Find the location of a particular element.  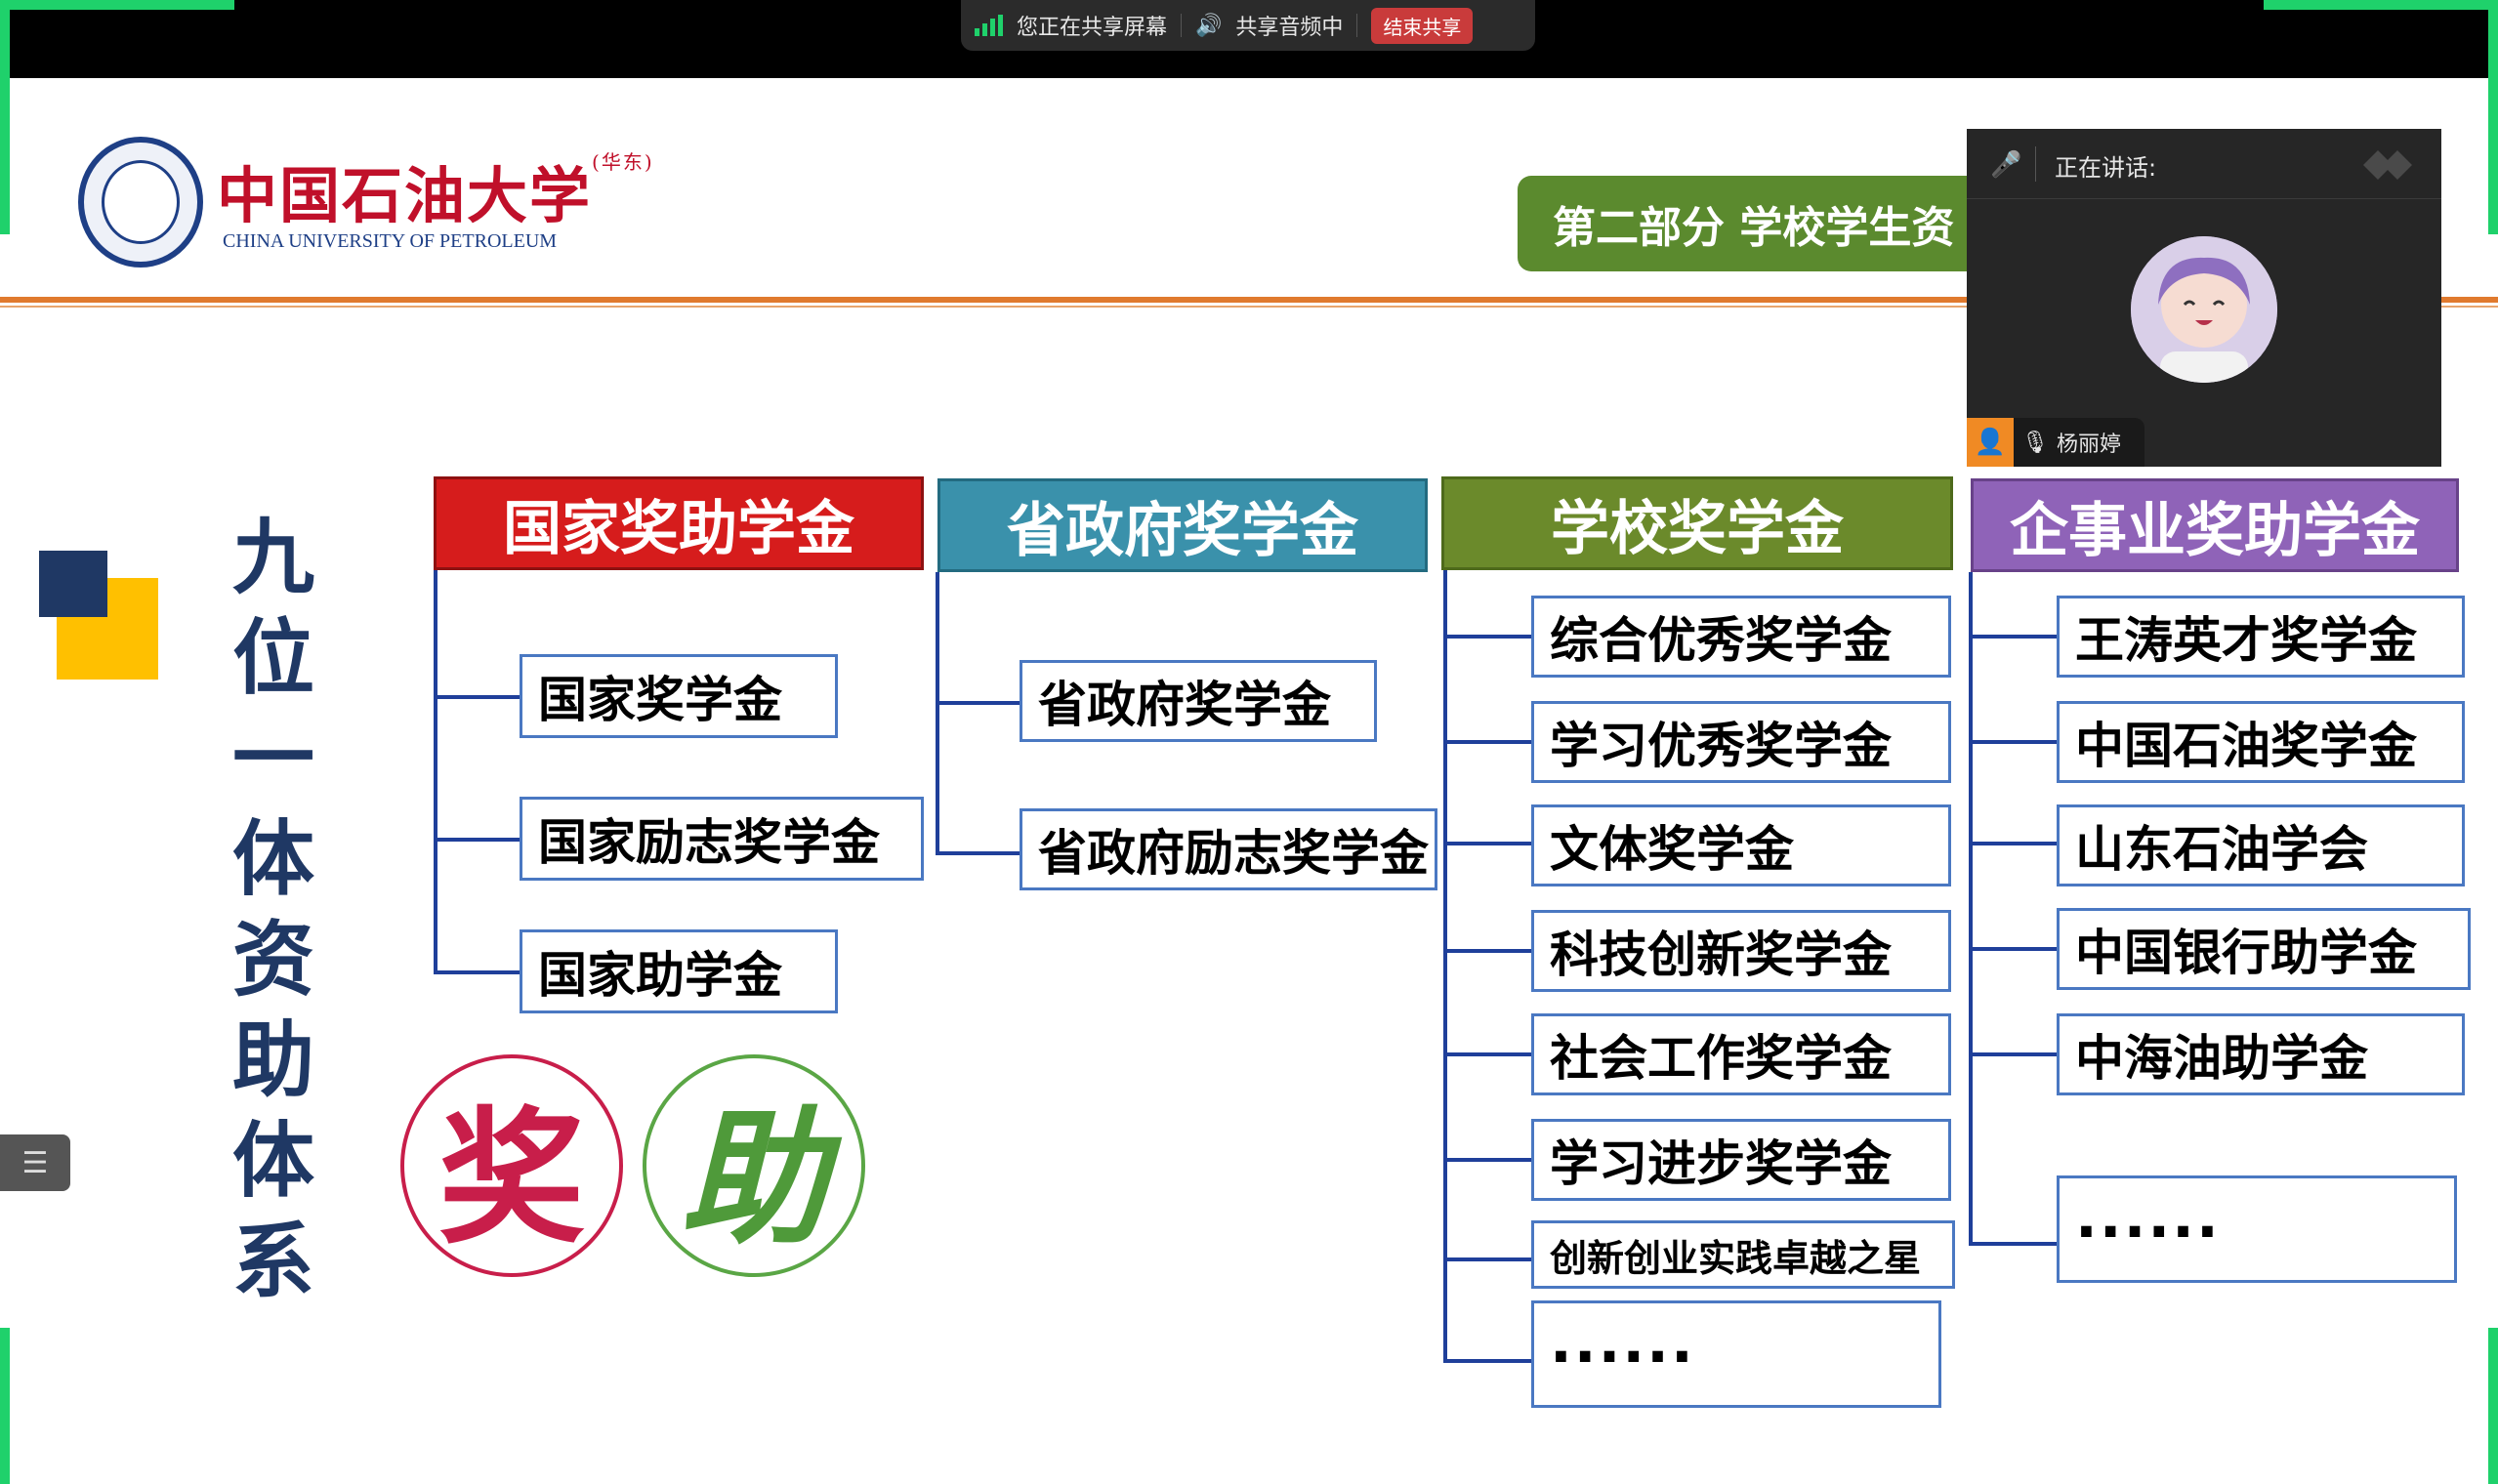

sharing-audio-text: 共享音频中 is located at coordinates (1289, 26).